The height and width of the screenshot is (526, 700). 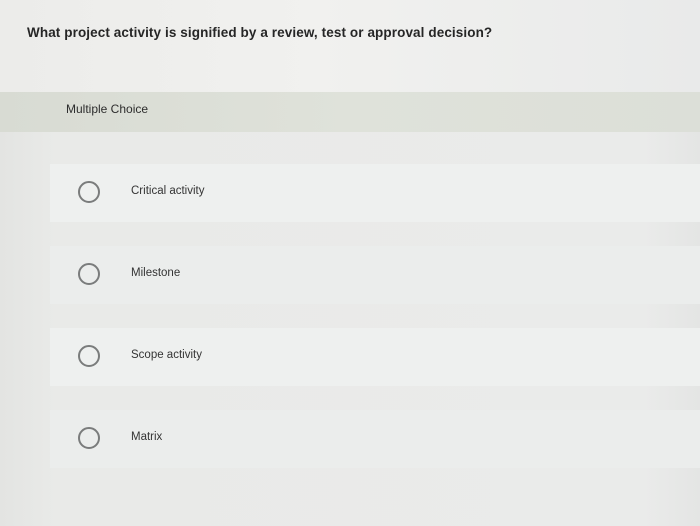 What do you see at coordinates (375, 439) in the screenshot?
I see `option-matrix: Matrix` at bounding box center [375, 439].